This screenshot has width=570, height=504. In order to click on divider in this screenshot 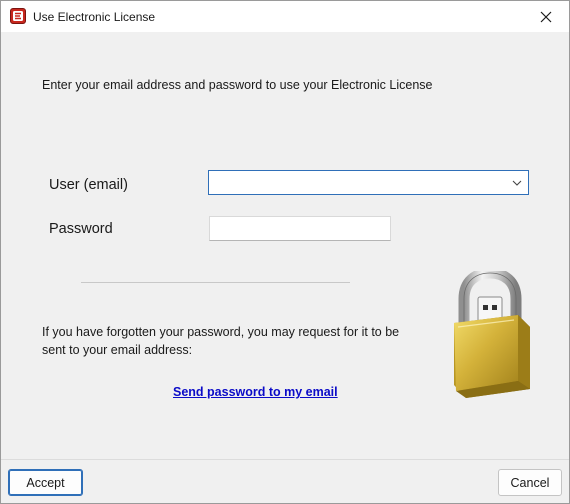, I will do `click(215, 282)`.